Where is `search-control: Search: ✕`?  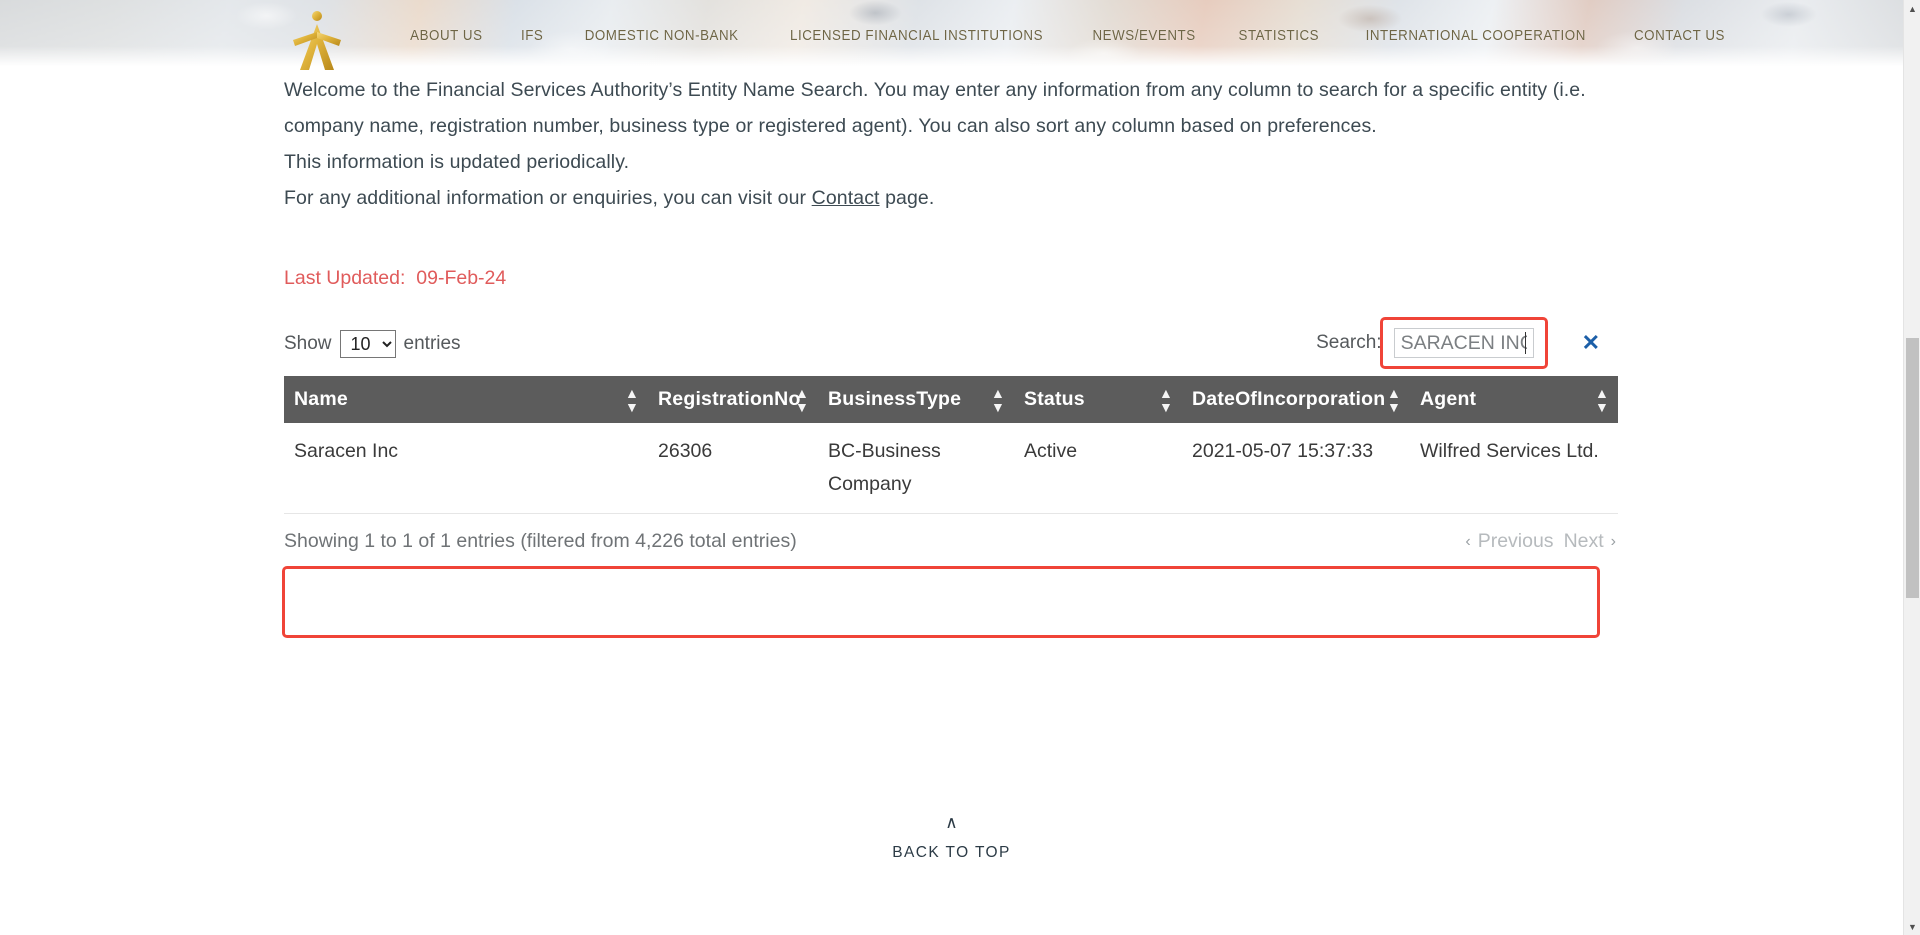 search-control: Search: ✕ is located at coordinates (1458, 343).